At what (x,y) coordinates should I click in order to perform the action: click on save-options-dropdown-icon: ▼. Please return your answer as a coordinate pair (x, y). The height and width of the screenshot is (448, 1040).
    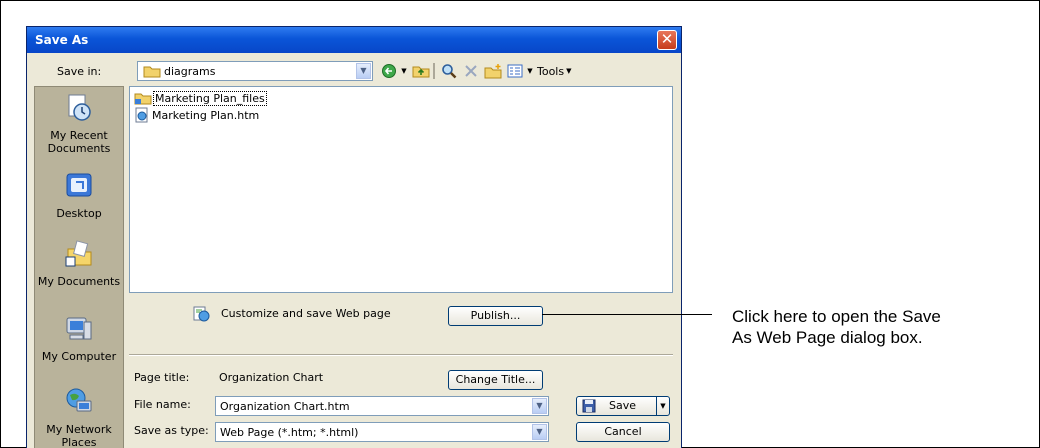
    Looking at the image, I should click on (662, 406).